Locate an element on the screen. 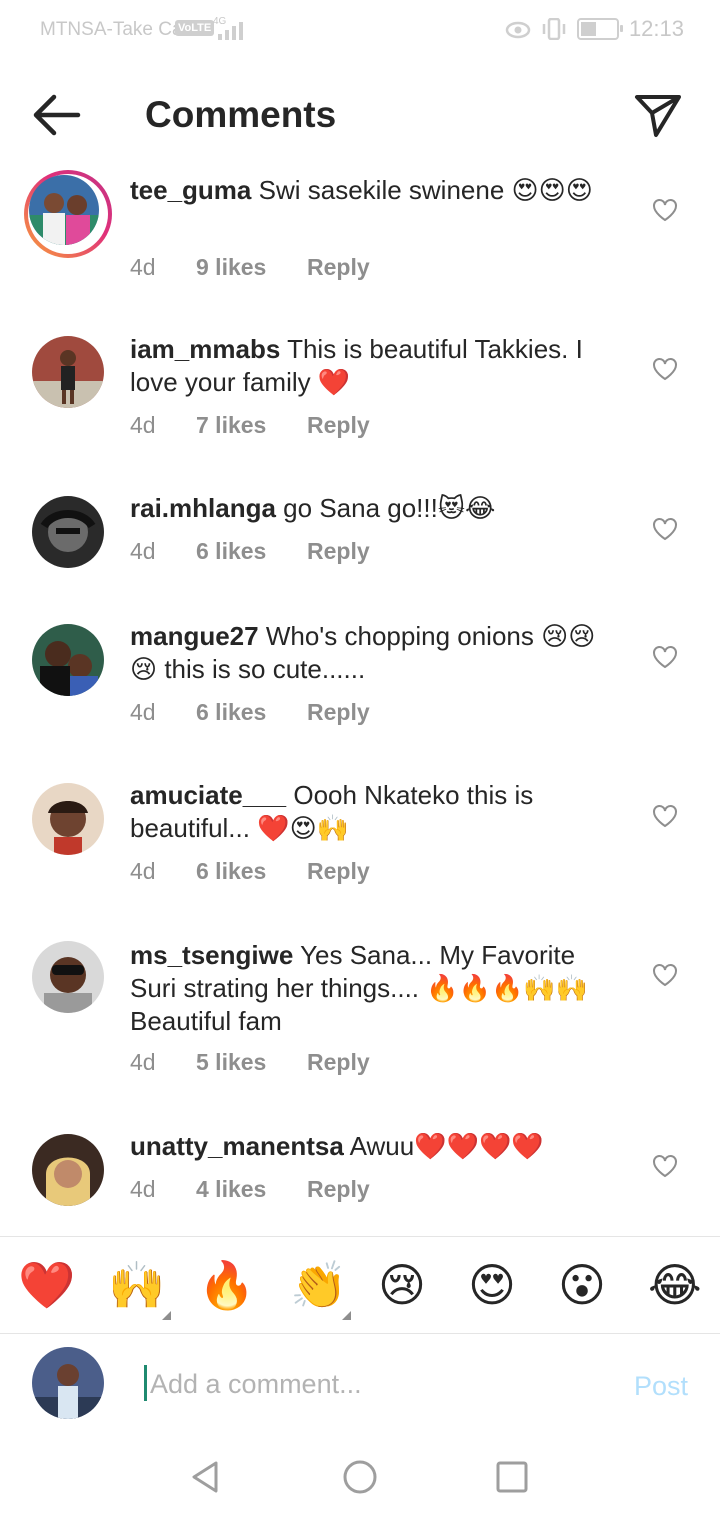  comment-body-continued: Beautiful fam is located at coordinates (206, 1021).